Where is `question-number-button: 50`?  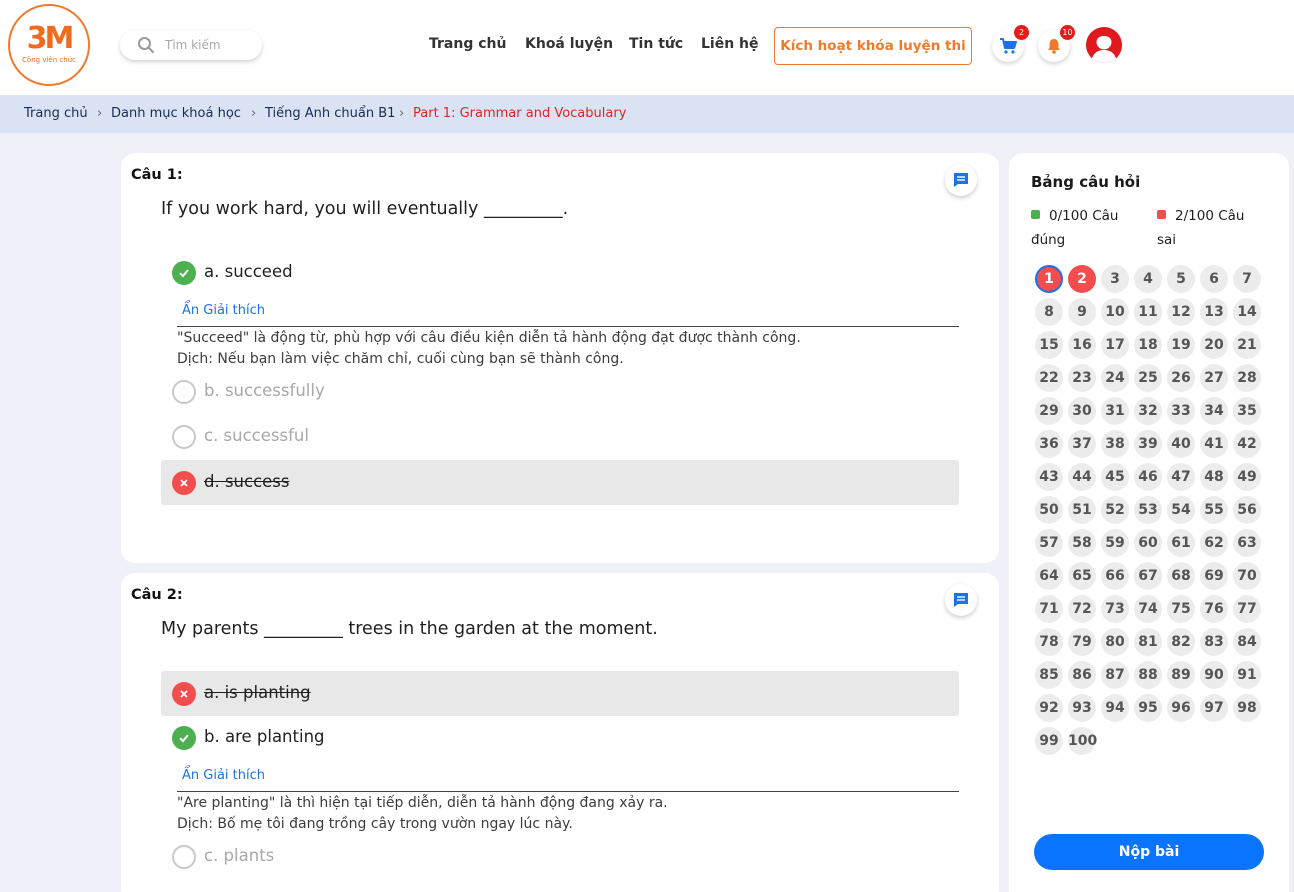
question-number-button: 50 is located at coordinates (1049, 510).